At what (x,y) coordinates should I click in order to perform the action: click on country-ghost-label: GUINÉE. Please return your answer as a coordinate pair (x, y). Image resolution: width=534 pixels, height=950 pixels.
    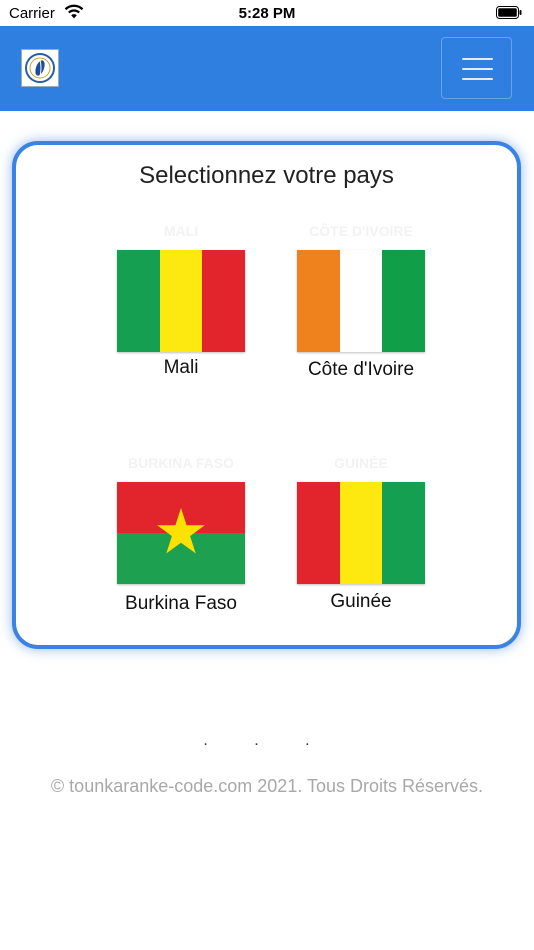
    Looking at the image, I should click on (361, 463).